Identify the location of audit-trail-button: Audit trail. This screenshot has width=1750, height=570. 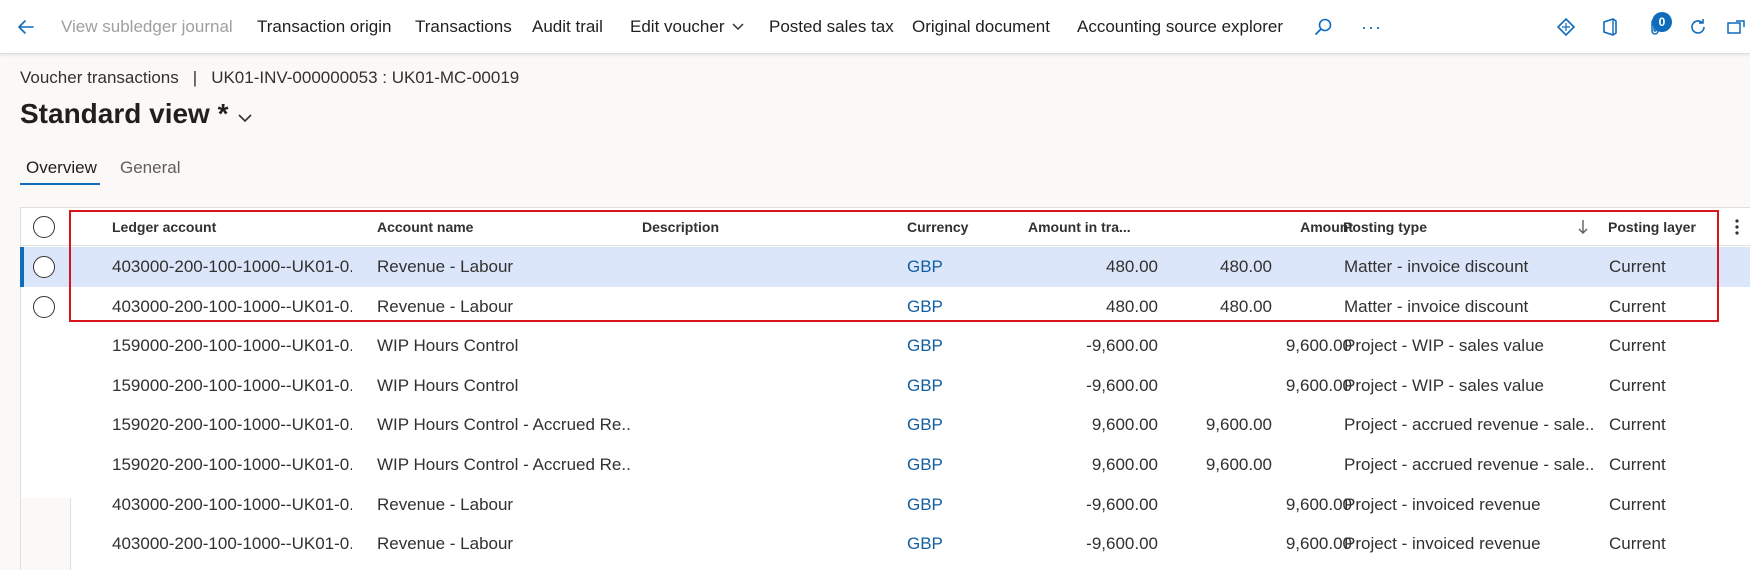
(567, 27).